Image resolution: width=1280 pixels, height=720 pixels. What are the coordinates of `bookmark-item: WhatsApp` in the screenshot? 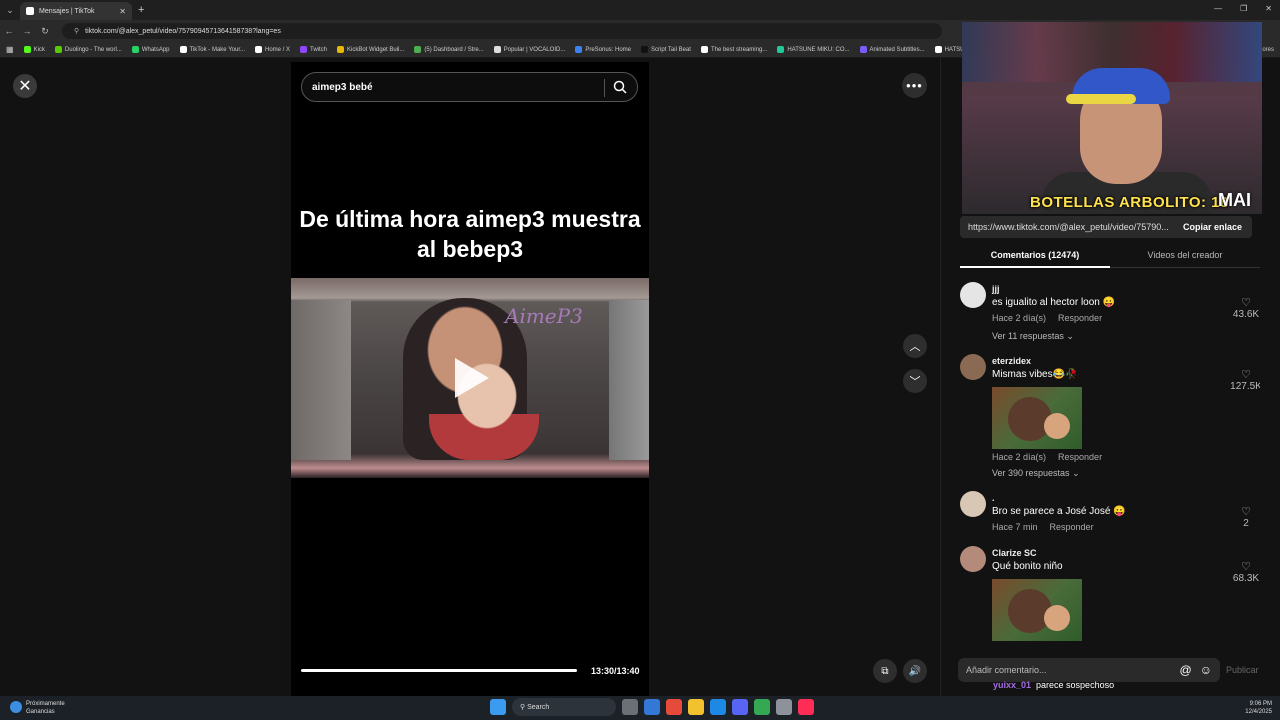 It's located at (150, 49).